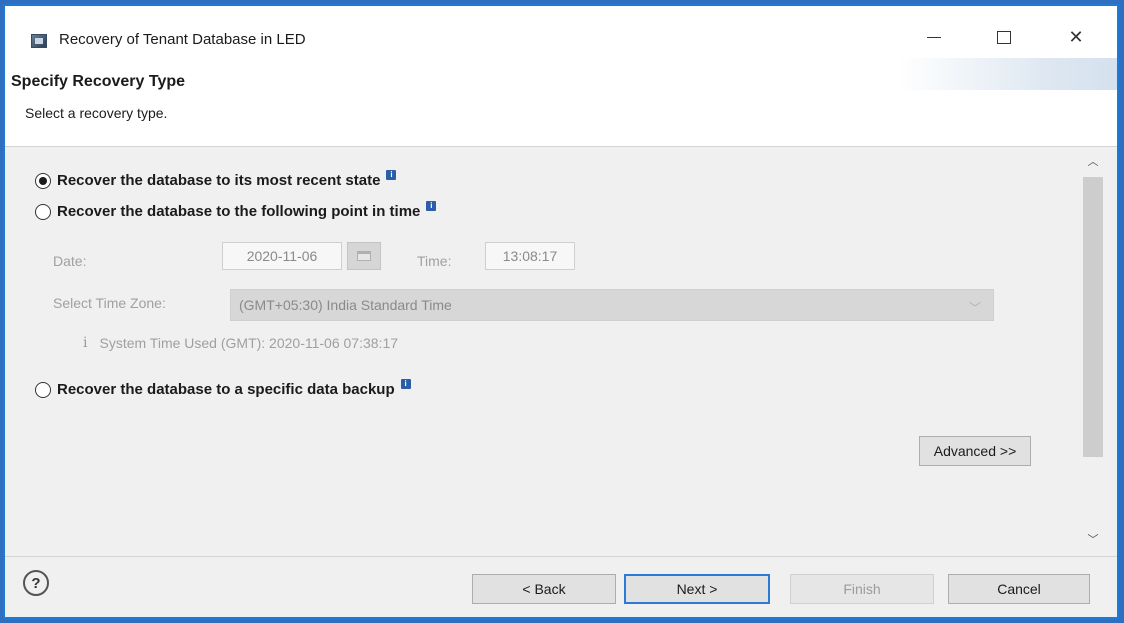 The image size is (1124, 623). What do you see at coordinates (70, 261) in the screenshot?
I see `date-label: Date:` at bounding box center [70, 261].